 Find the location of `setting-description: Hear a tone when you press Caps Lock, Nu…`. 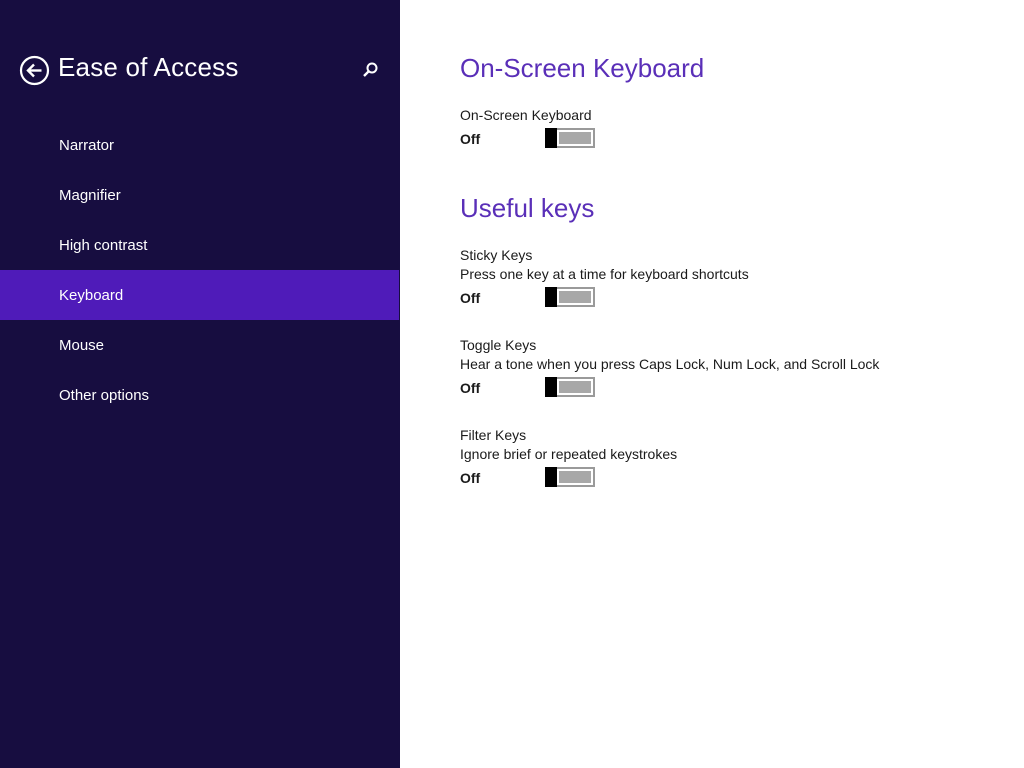

setting-description: Hear a tone when you press Caps Lock, Nu… is located at coordinates (670, 364).